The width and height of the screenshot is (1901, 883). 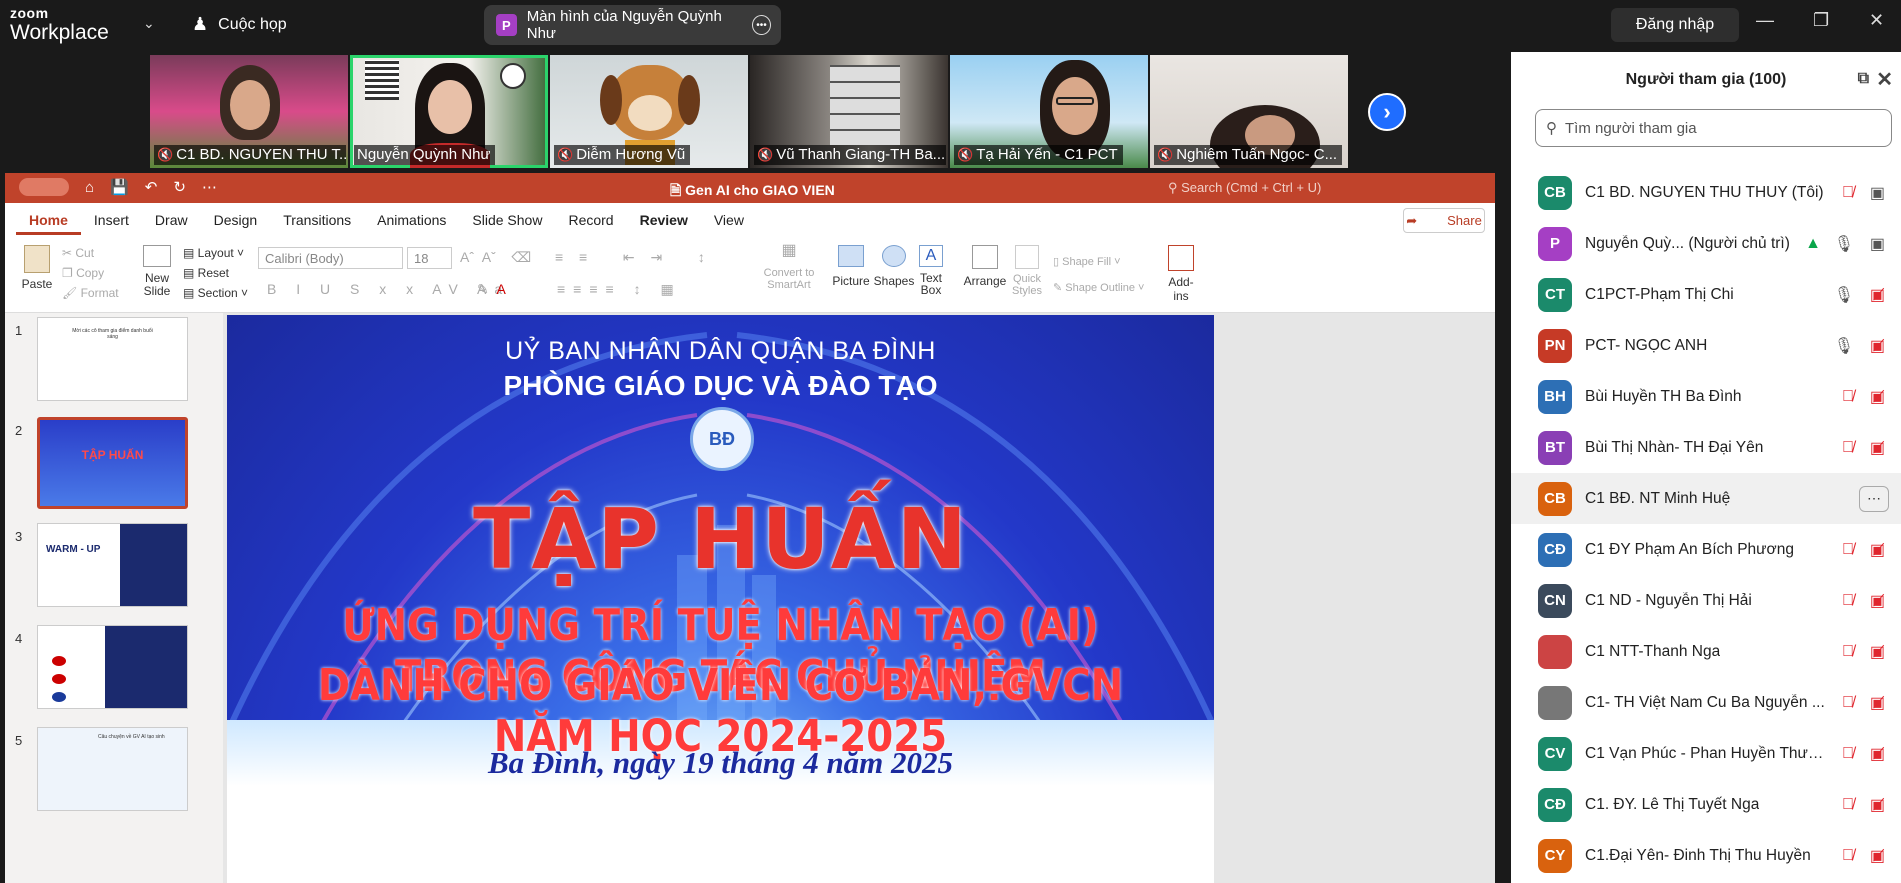 What do you see at coordinates (1706, 753) in the screenshot?
I see `participant-row: CV C1 Vạn Phúc - Phan Huyền Thươ... 🎙̸ ▣̸` at bounding box center [1706, 753].